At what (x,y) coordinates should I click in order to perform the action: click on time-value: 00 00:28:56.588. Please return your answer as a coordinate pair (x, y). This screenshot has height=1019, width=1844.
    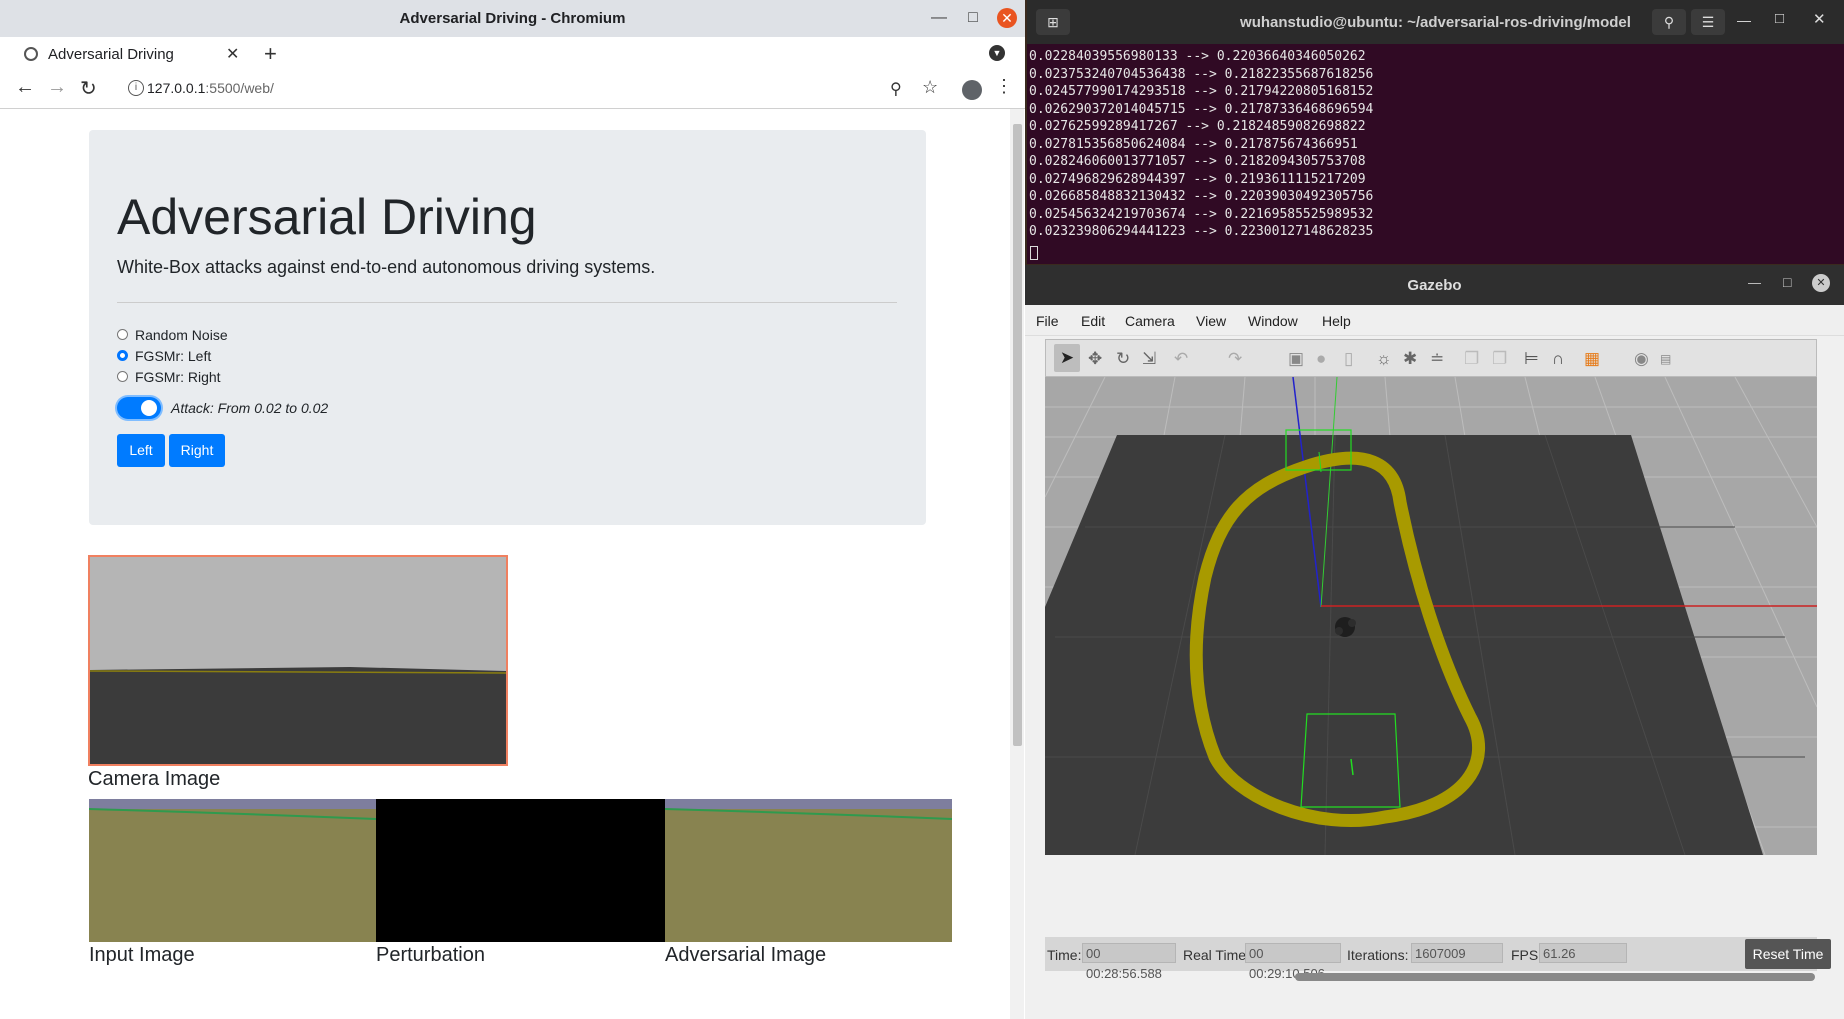
    Looking at the image, I should click on (1129, 962).